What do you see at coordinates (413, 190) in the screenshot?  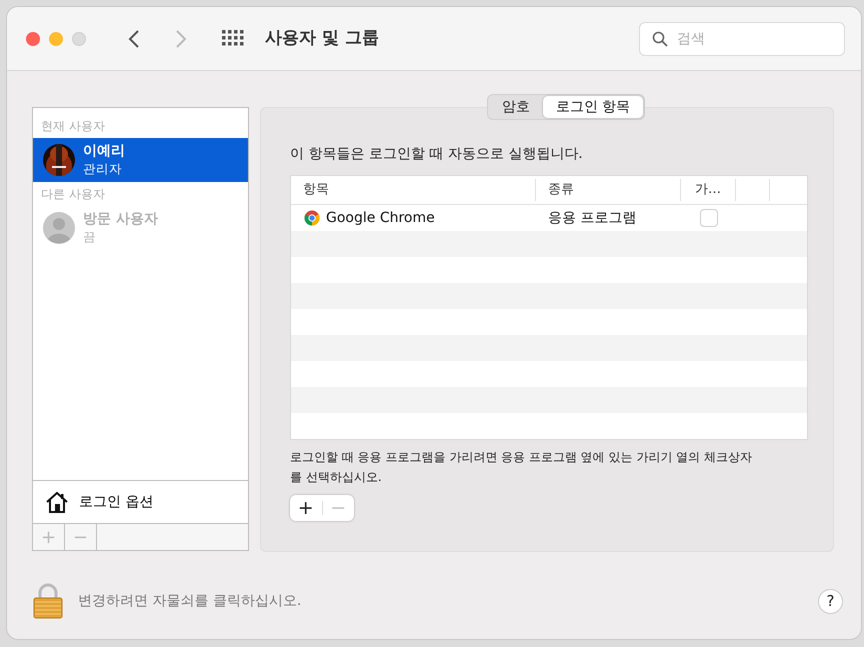 I see `column-header: 항목` at bounding box center [413, 190].